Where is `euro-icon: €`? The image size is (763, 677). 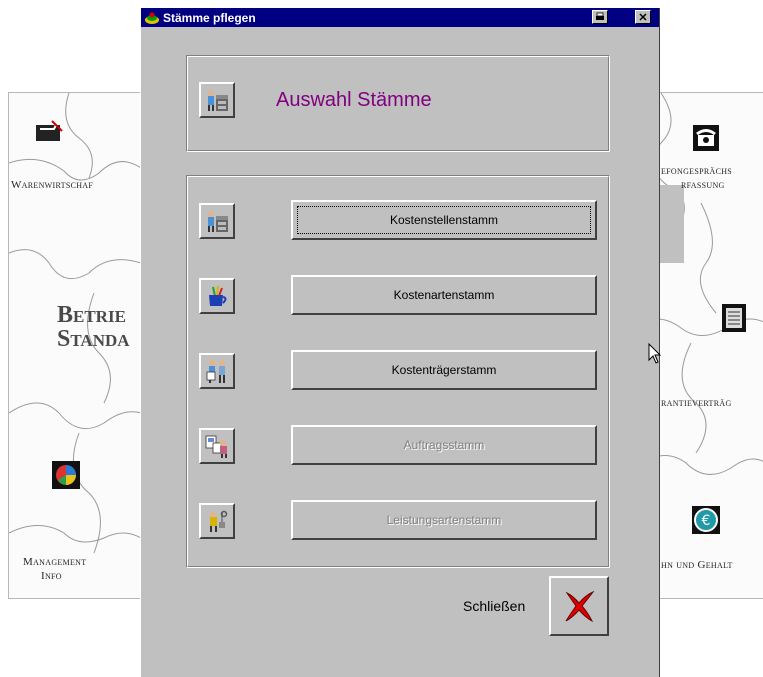
euro-icon: € is located at coordinates (706, 520).